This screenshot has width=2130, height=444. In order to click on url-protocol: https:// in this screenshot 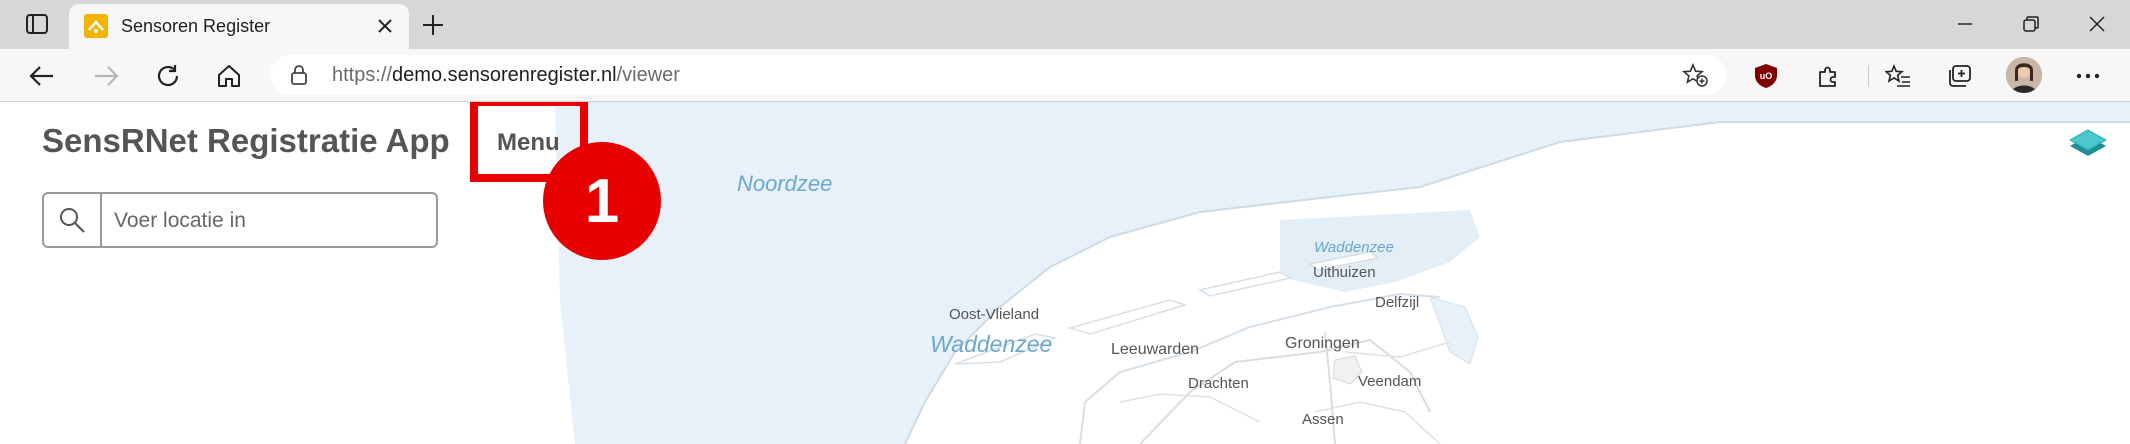, I will do `click(362, 75)`.